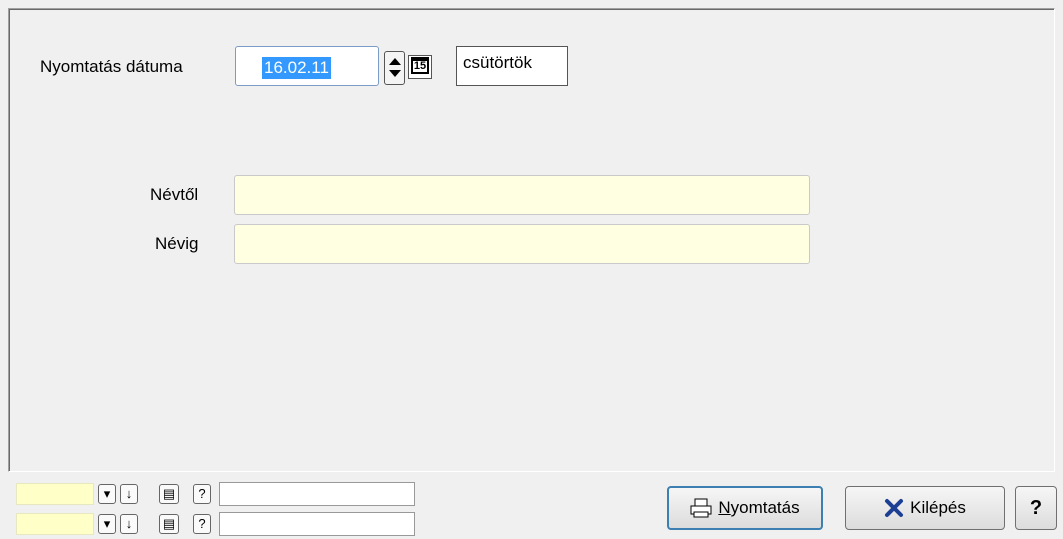 Image resolution: width=1063 pixels, height=539 pixels. Describe the element at coordinates (395, 73) in the screenshot. I see `spin-down-icon` at that location.